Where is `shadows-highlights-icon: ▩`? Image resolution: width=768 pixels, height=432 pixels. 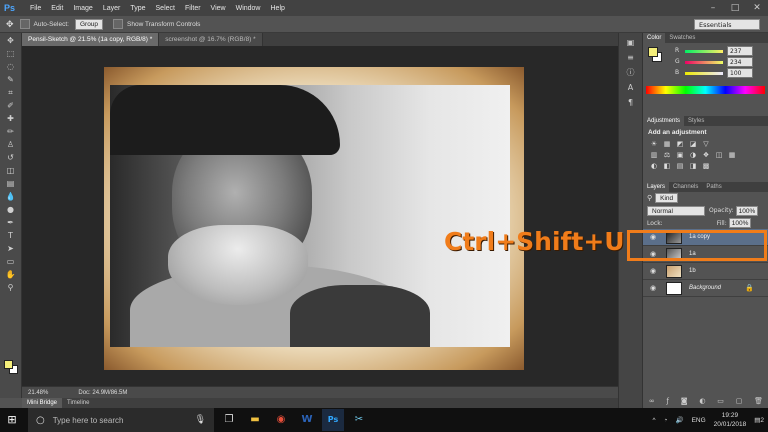 shadows-highlights-icon: ▩ is located at coordinates (706, 166).